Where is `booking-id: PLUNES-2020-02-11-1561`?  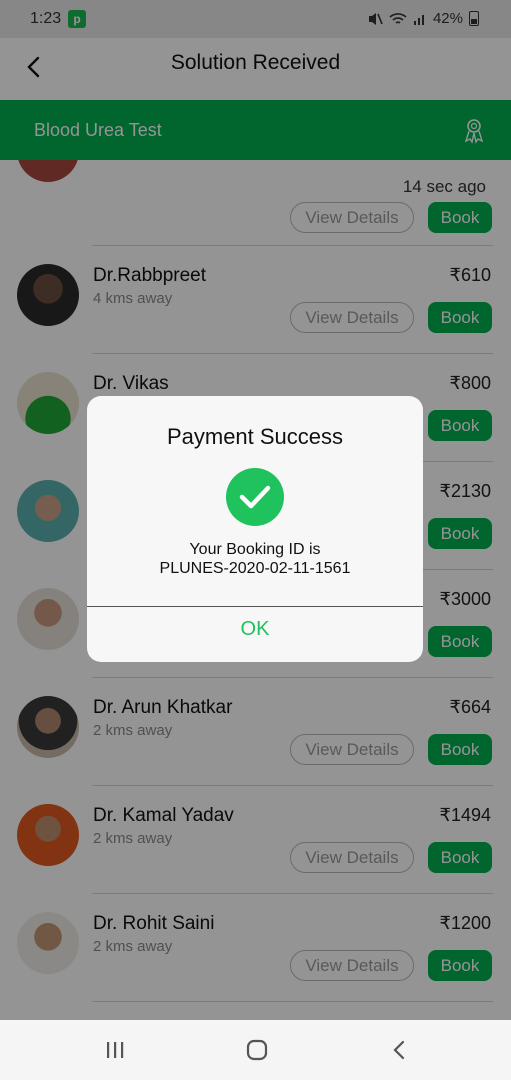 booking-id: PLUNES-2020-02-11-1561 is located at coordinates (255, 568).